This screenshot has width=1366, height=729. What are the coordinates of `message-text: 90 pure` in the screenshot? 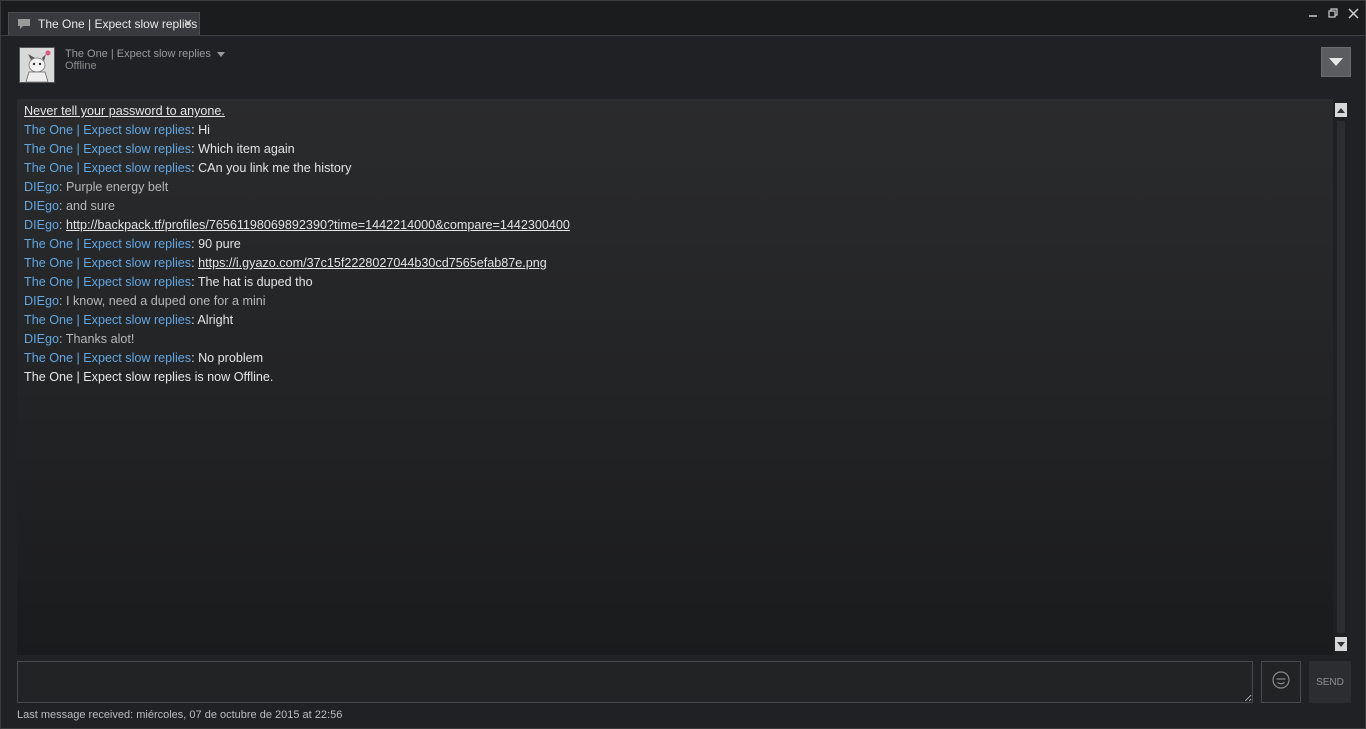 It's located at (219, 244).